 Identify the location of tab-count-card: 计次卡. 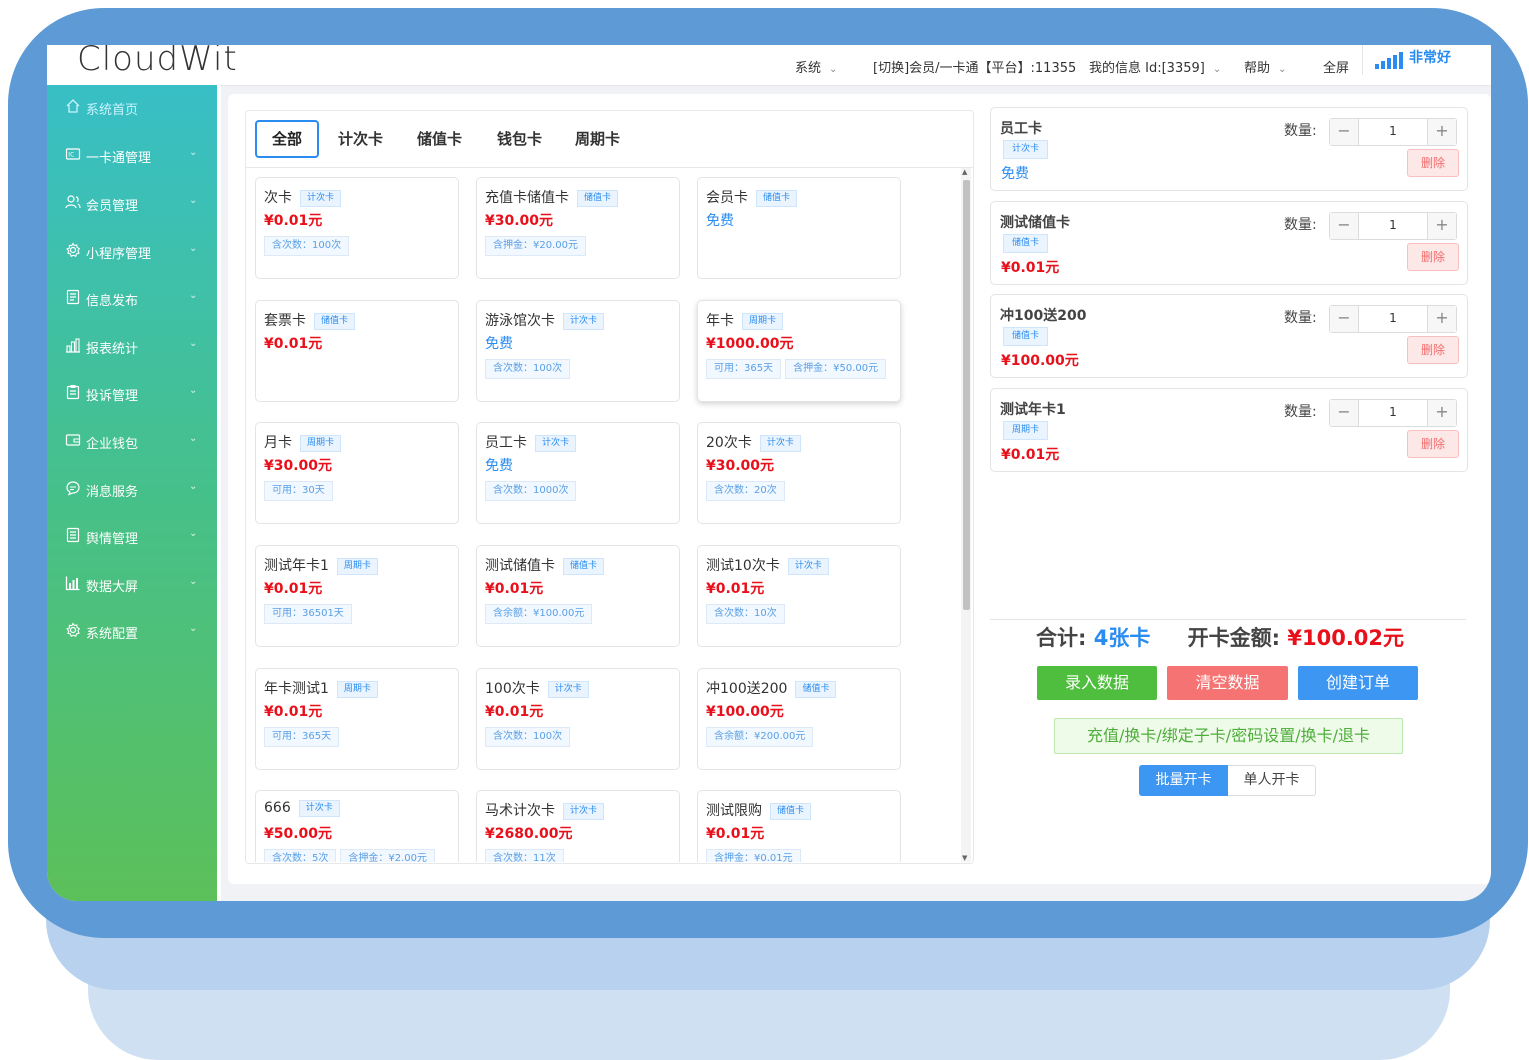
(360, 138).